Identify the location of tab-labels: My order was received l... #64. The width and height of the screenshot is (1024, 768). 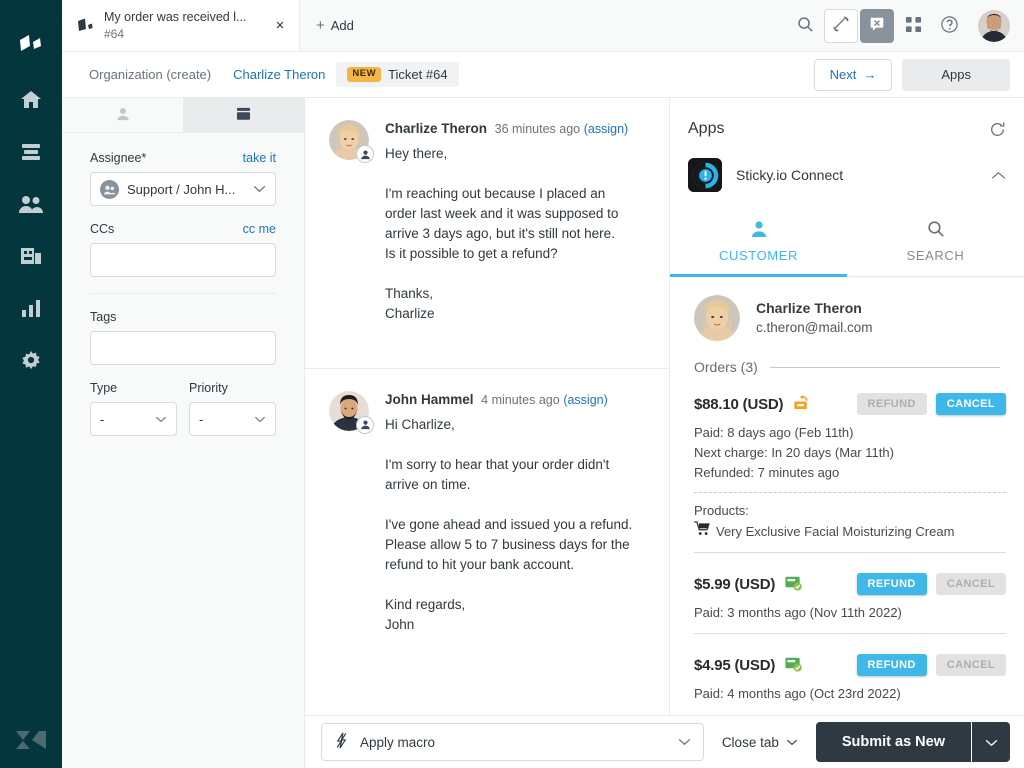
(182, 25).